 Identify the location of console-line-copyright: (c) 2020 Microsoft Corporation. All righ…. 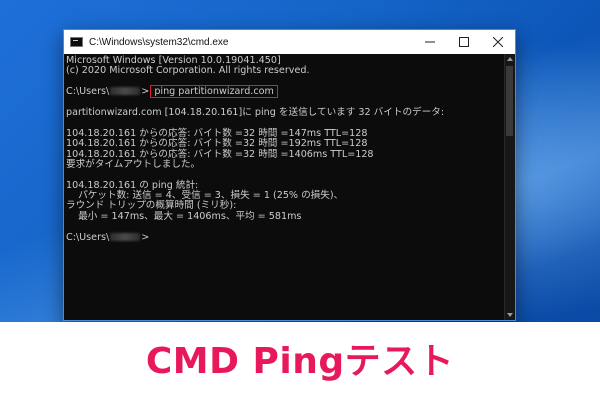
(188, 71).